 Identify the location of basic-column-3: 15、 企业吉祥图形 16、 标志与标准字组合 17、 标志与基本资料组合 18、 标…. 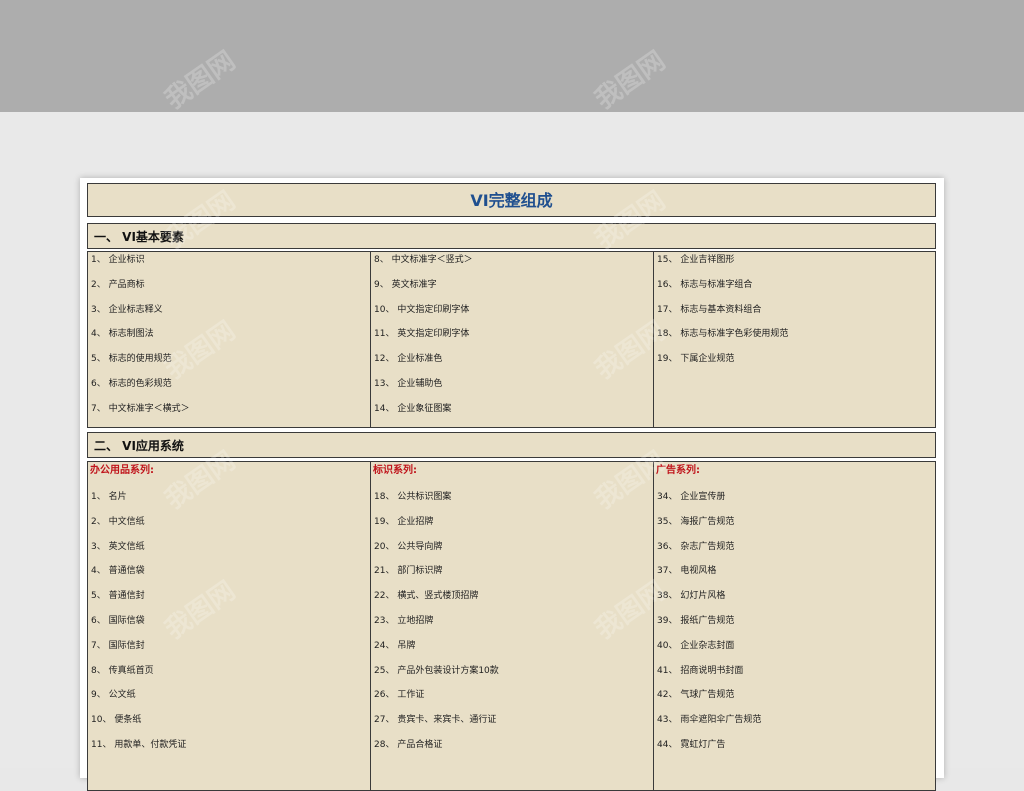
(794, 339).